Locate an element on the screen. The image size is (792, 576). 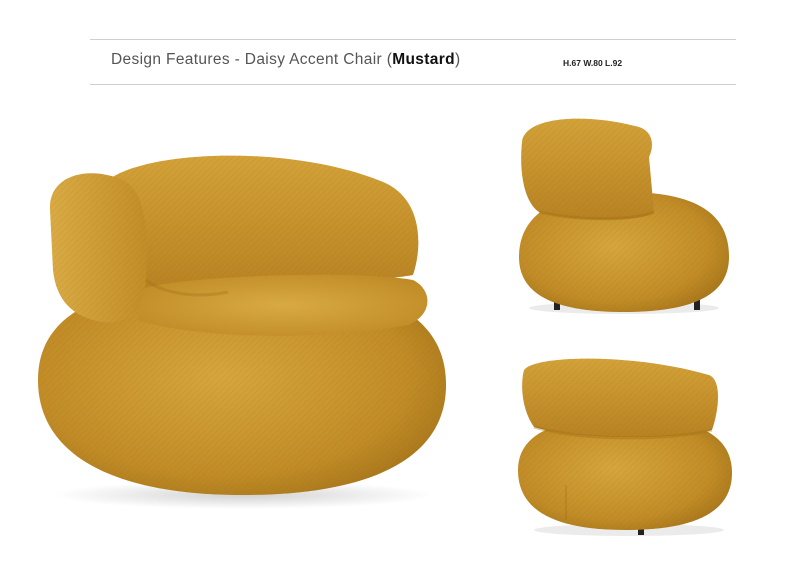
header-bottom-rule is located at coordinates (413, 84).